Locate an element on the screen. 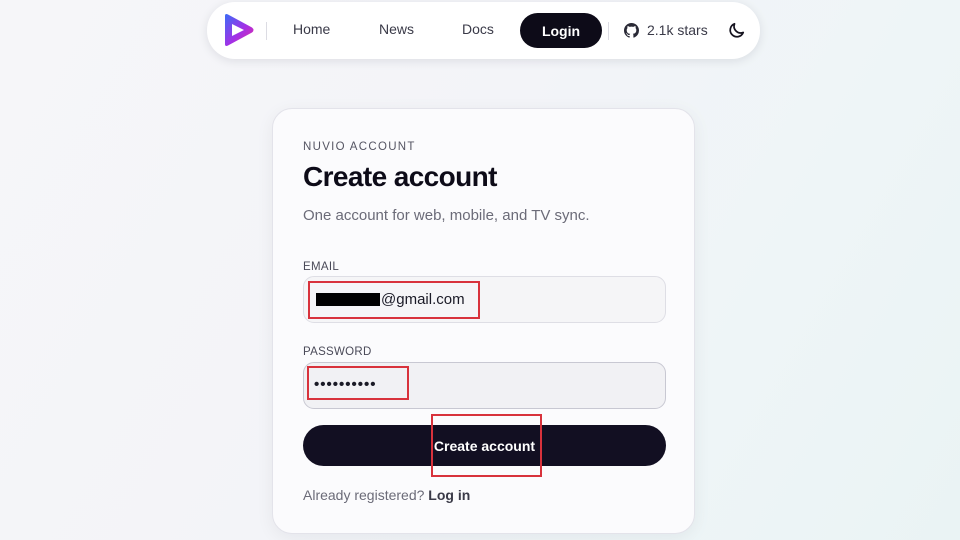 The image size is (960, 540). login-link: Log in is located at coordinates (449, 495).